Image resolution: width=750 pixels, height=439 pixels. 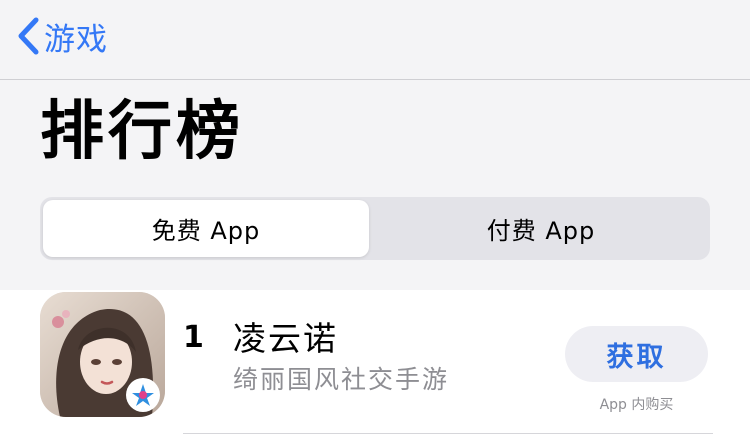 What do you see at coordinates (76, 39) in the screenshot?
I see `back-label: 游戏` at bounding box center [76, 39].